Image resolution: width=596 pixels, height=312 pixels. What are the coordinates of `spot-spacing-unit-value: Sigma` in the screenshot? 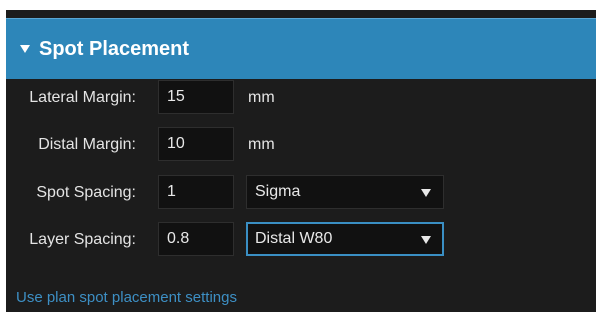 It's located at (278, 191).